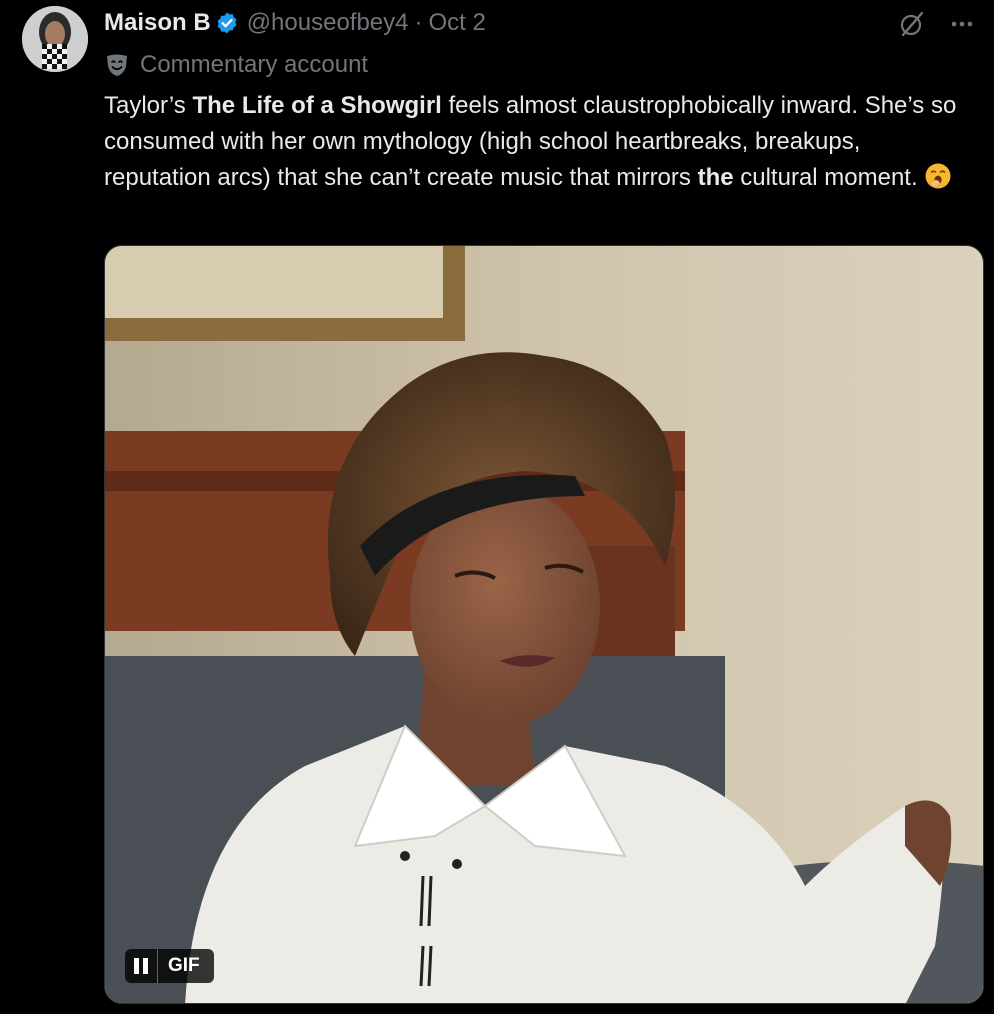 This screenshot has width=994, height=1014. What do you see at coordinates (912, 24) in the screenshot?
I see `grok-icon` at bounding box center [912, 24].